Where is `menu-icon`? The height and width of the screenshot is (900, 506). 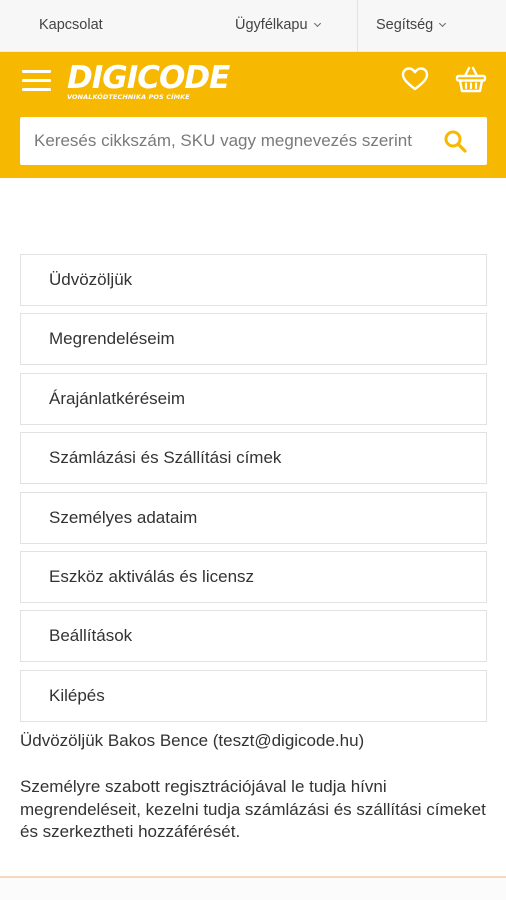
menu-icon is located at coordinates (37, 81).